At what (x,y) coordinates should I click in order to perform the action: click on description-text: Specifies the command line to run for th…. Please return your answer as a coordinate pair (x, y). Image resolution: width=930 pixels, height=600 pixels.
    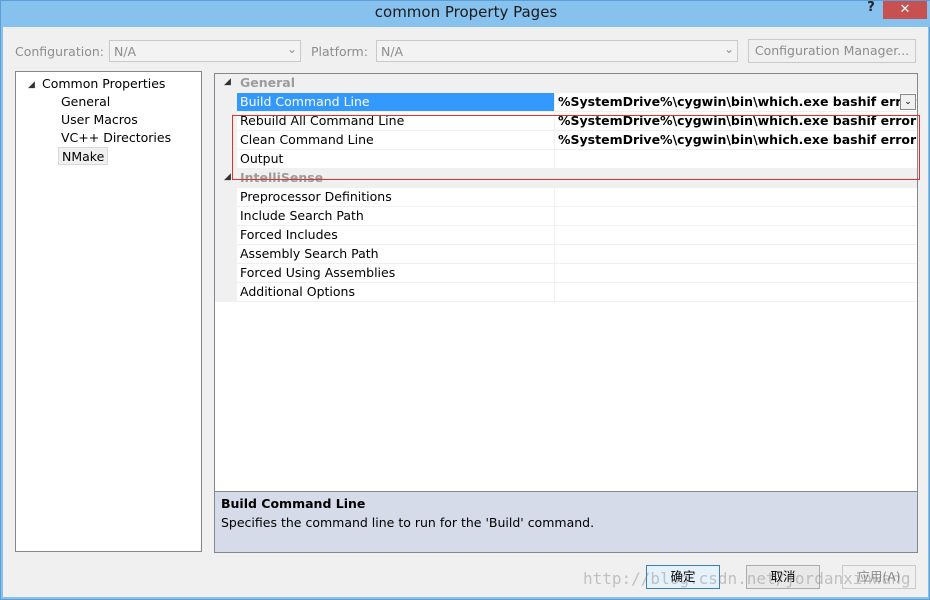
    Looking at the image, I should click on (408, 522).